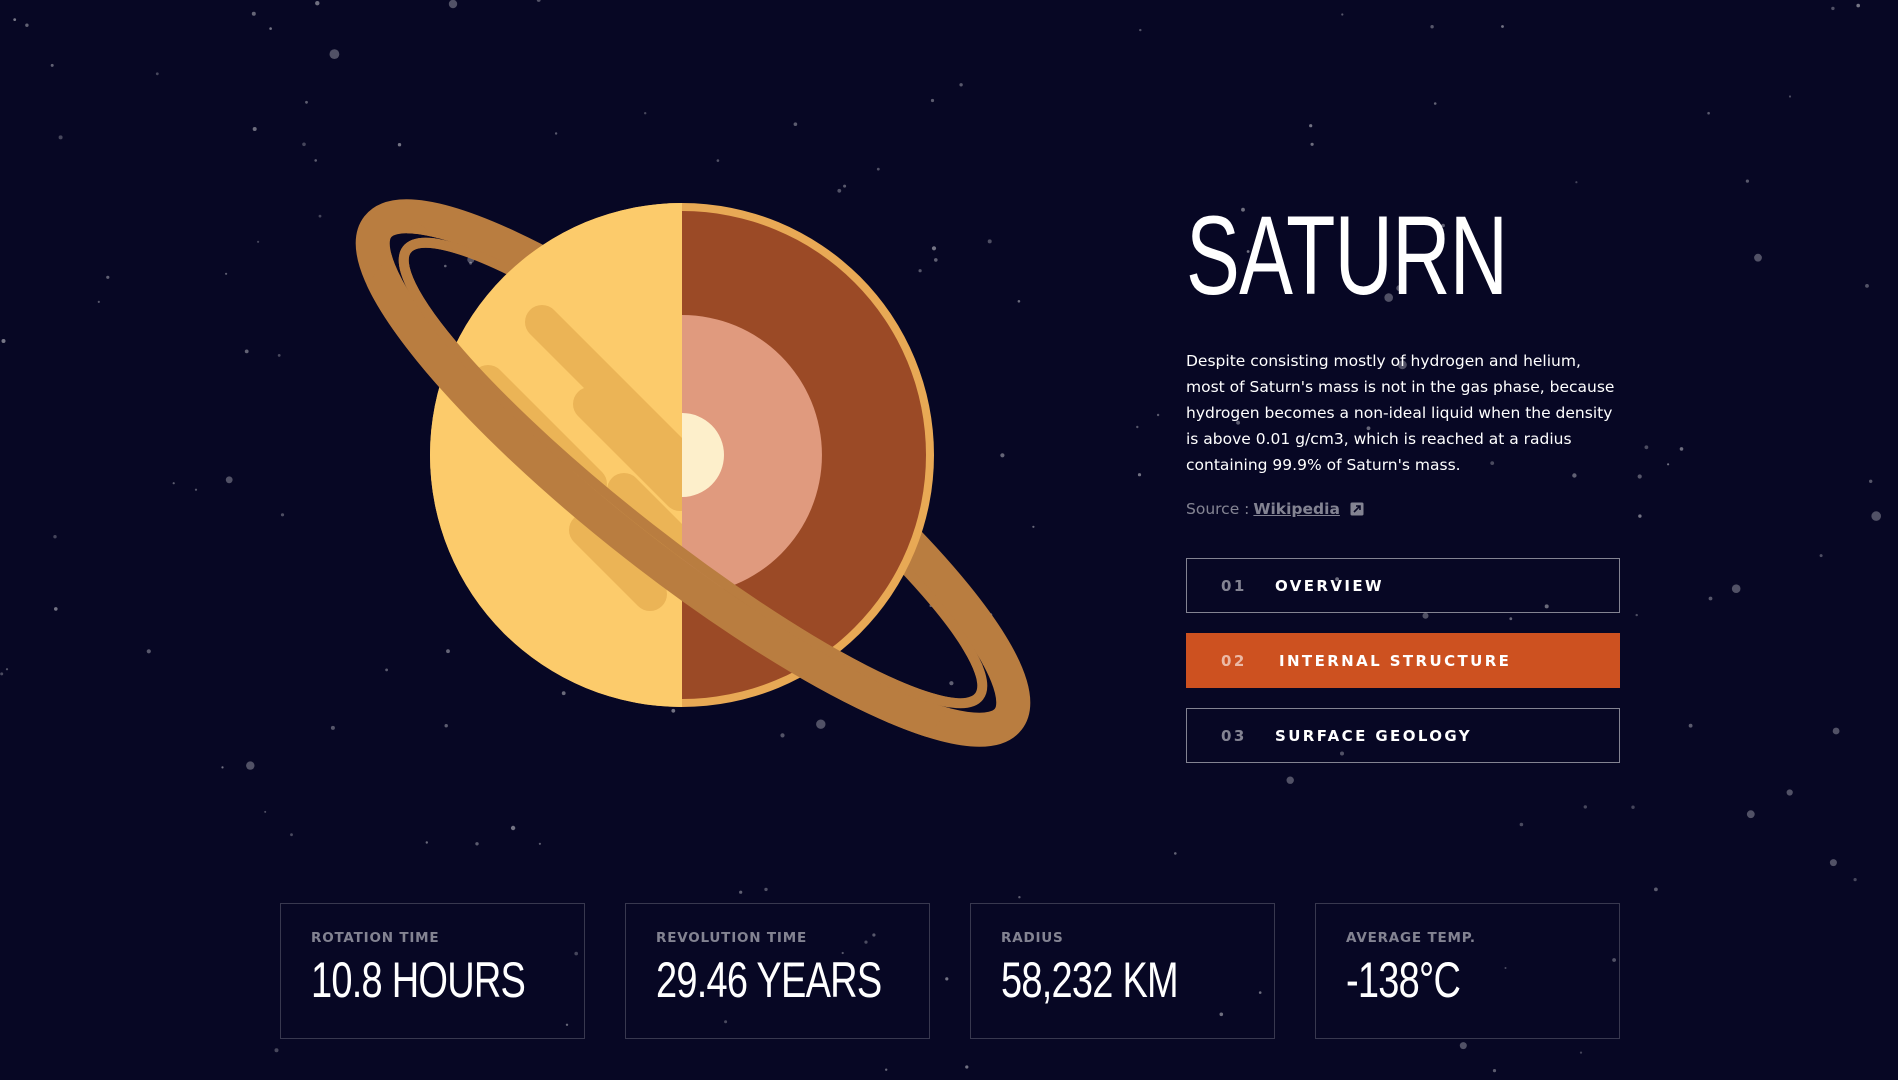  What do you see at coordinates (1411, 938) in the screenshot?
I see `stat-label: AVERAGE TEMP.` at bounding box center [1411, 938].